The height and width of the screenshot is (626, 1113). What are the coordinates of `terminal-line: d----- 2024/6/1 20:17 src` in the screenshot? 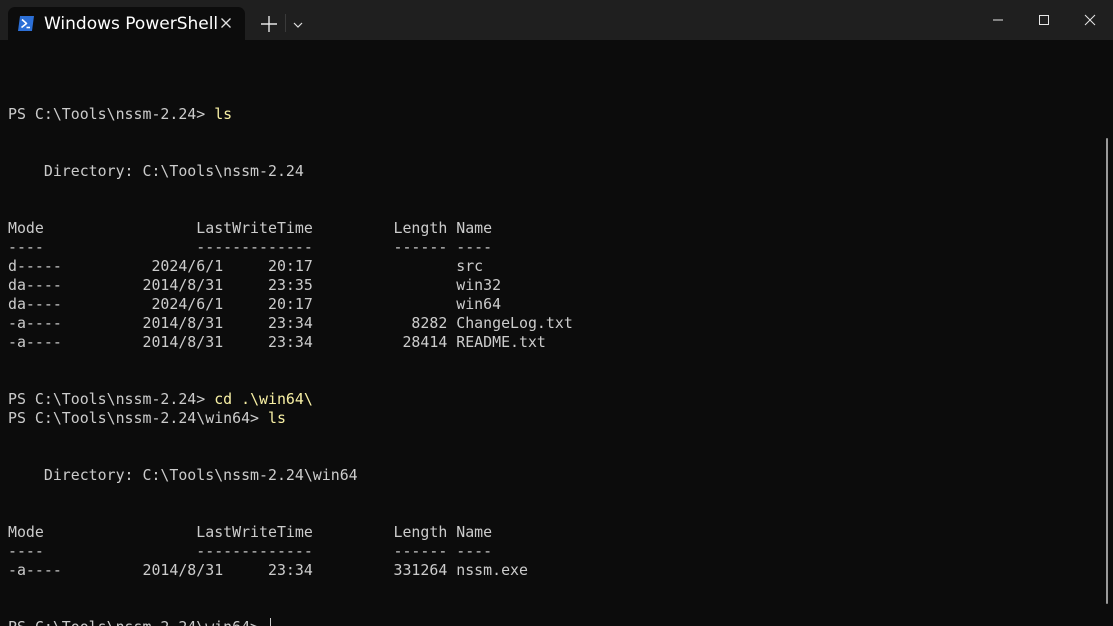 It's located at (553, 266).